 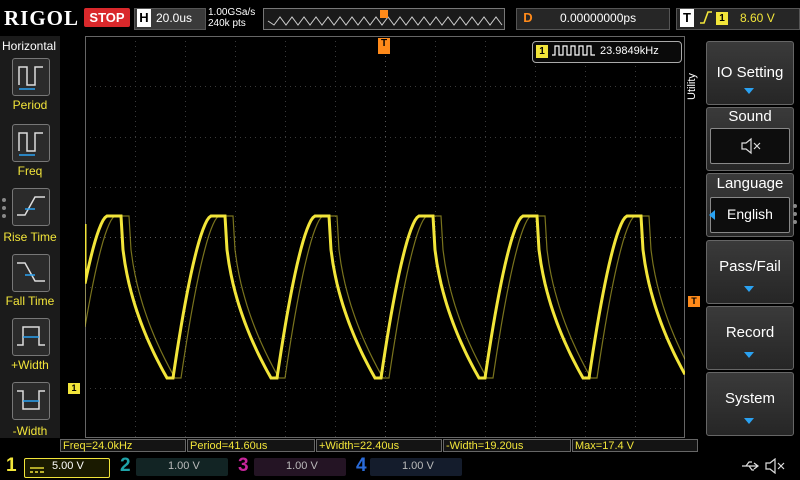 What do you see at coordinates (722, 18) in the screenshot?
I see `trigger-source: 1` at bounding box center [722, 18].